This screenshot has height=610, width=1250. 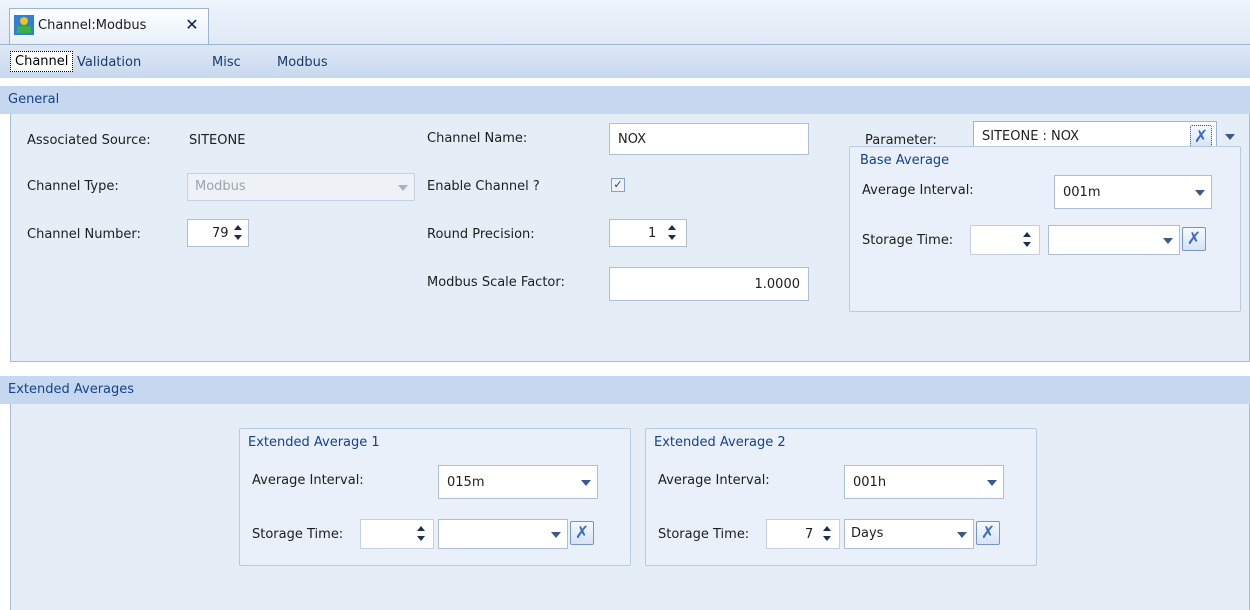 I want to click on ext2-storage-time-label: Storage Time:, so click(x=704, y=534).